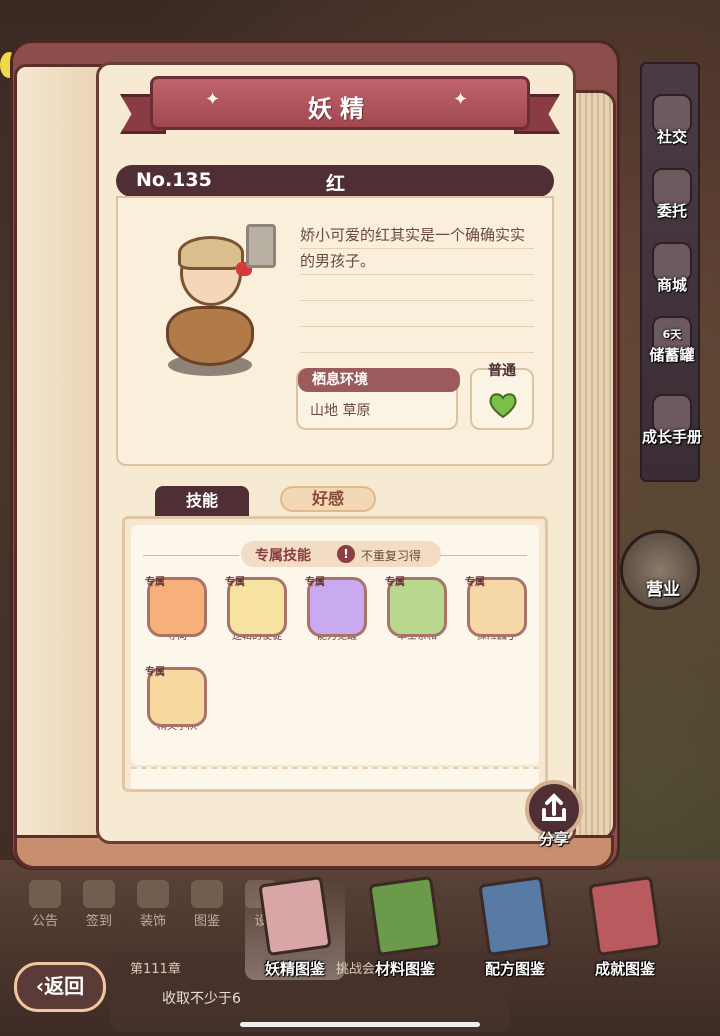 The height and width of the screenshot is (1036, 720). What do you see at coordinates (502, 371) in the screenshot?
I see `rarity-label: 普通` at bounding box center [502, 371].